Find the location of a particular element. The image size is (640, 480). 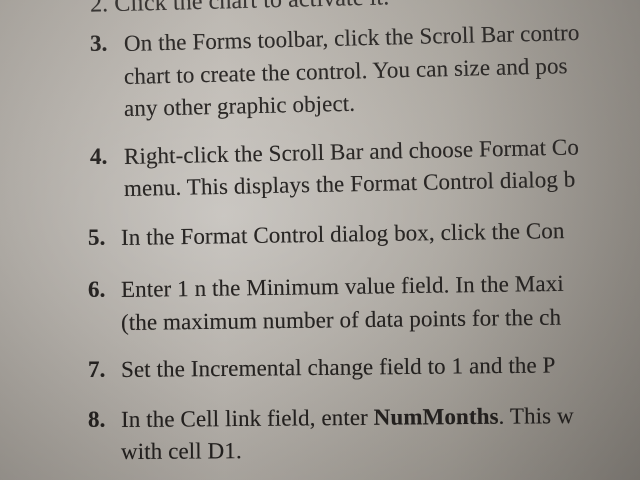

cell-link-name: NumMonths is located at coordinates (436, 416).